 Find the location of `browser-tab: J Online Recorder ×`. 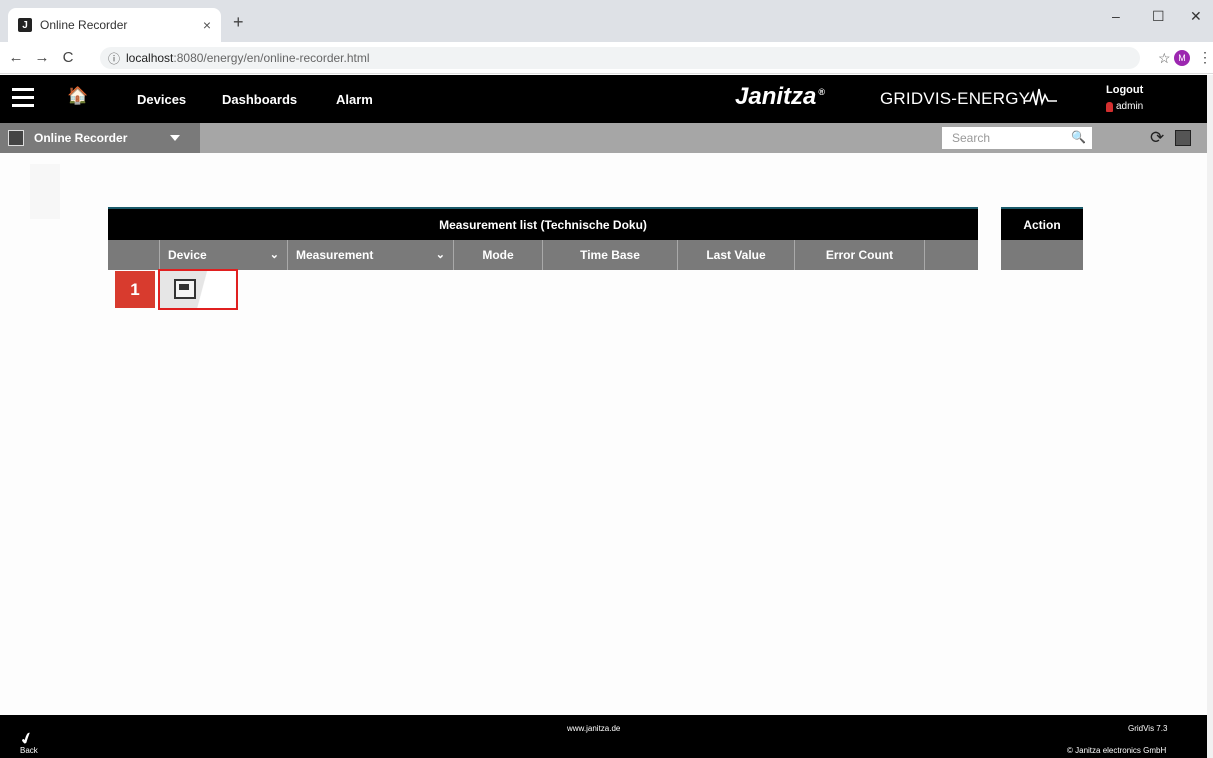

browser-tab: J Online Recorder × is located at coordinates (114, 25).